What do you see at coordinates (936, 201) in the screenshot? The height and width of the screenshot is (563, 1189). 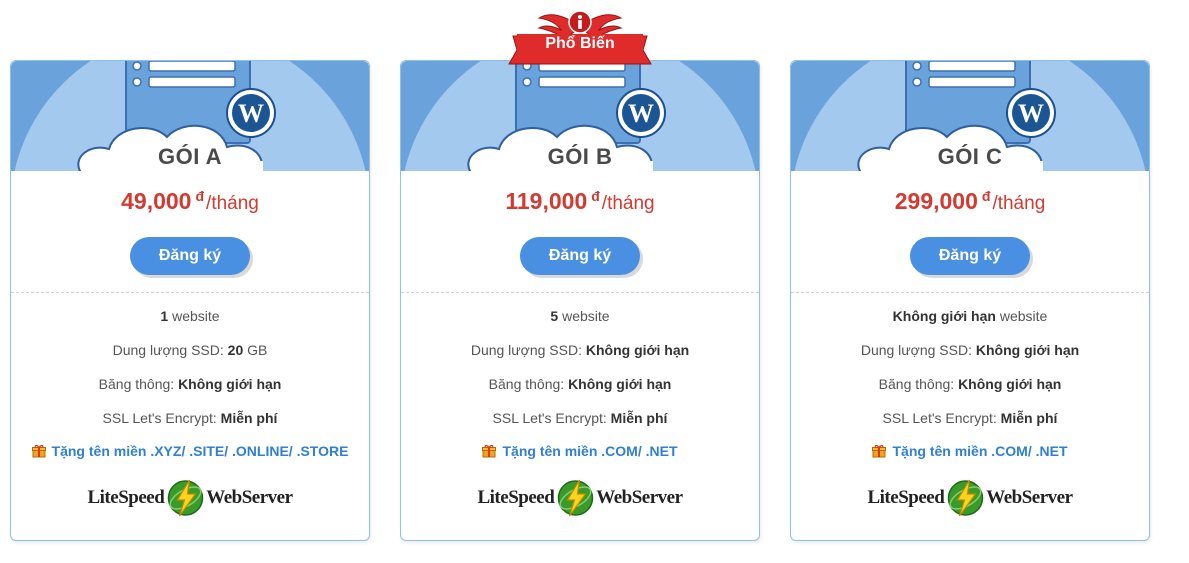 I see `price-amount: 299,000` at bounding box center [936, 201].